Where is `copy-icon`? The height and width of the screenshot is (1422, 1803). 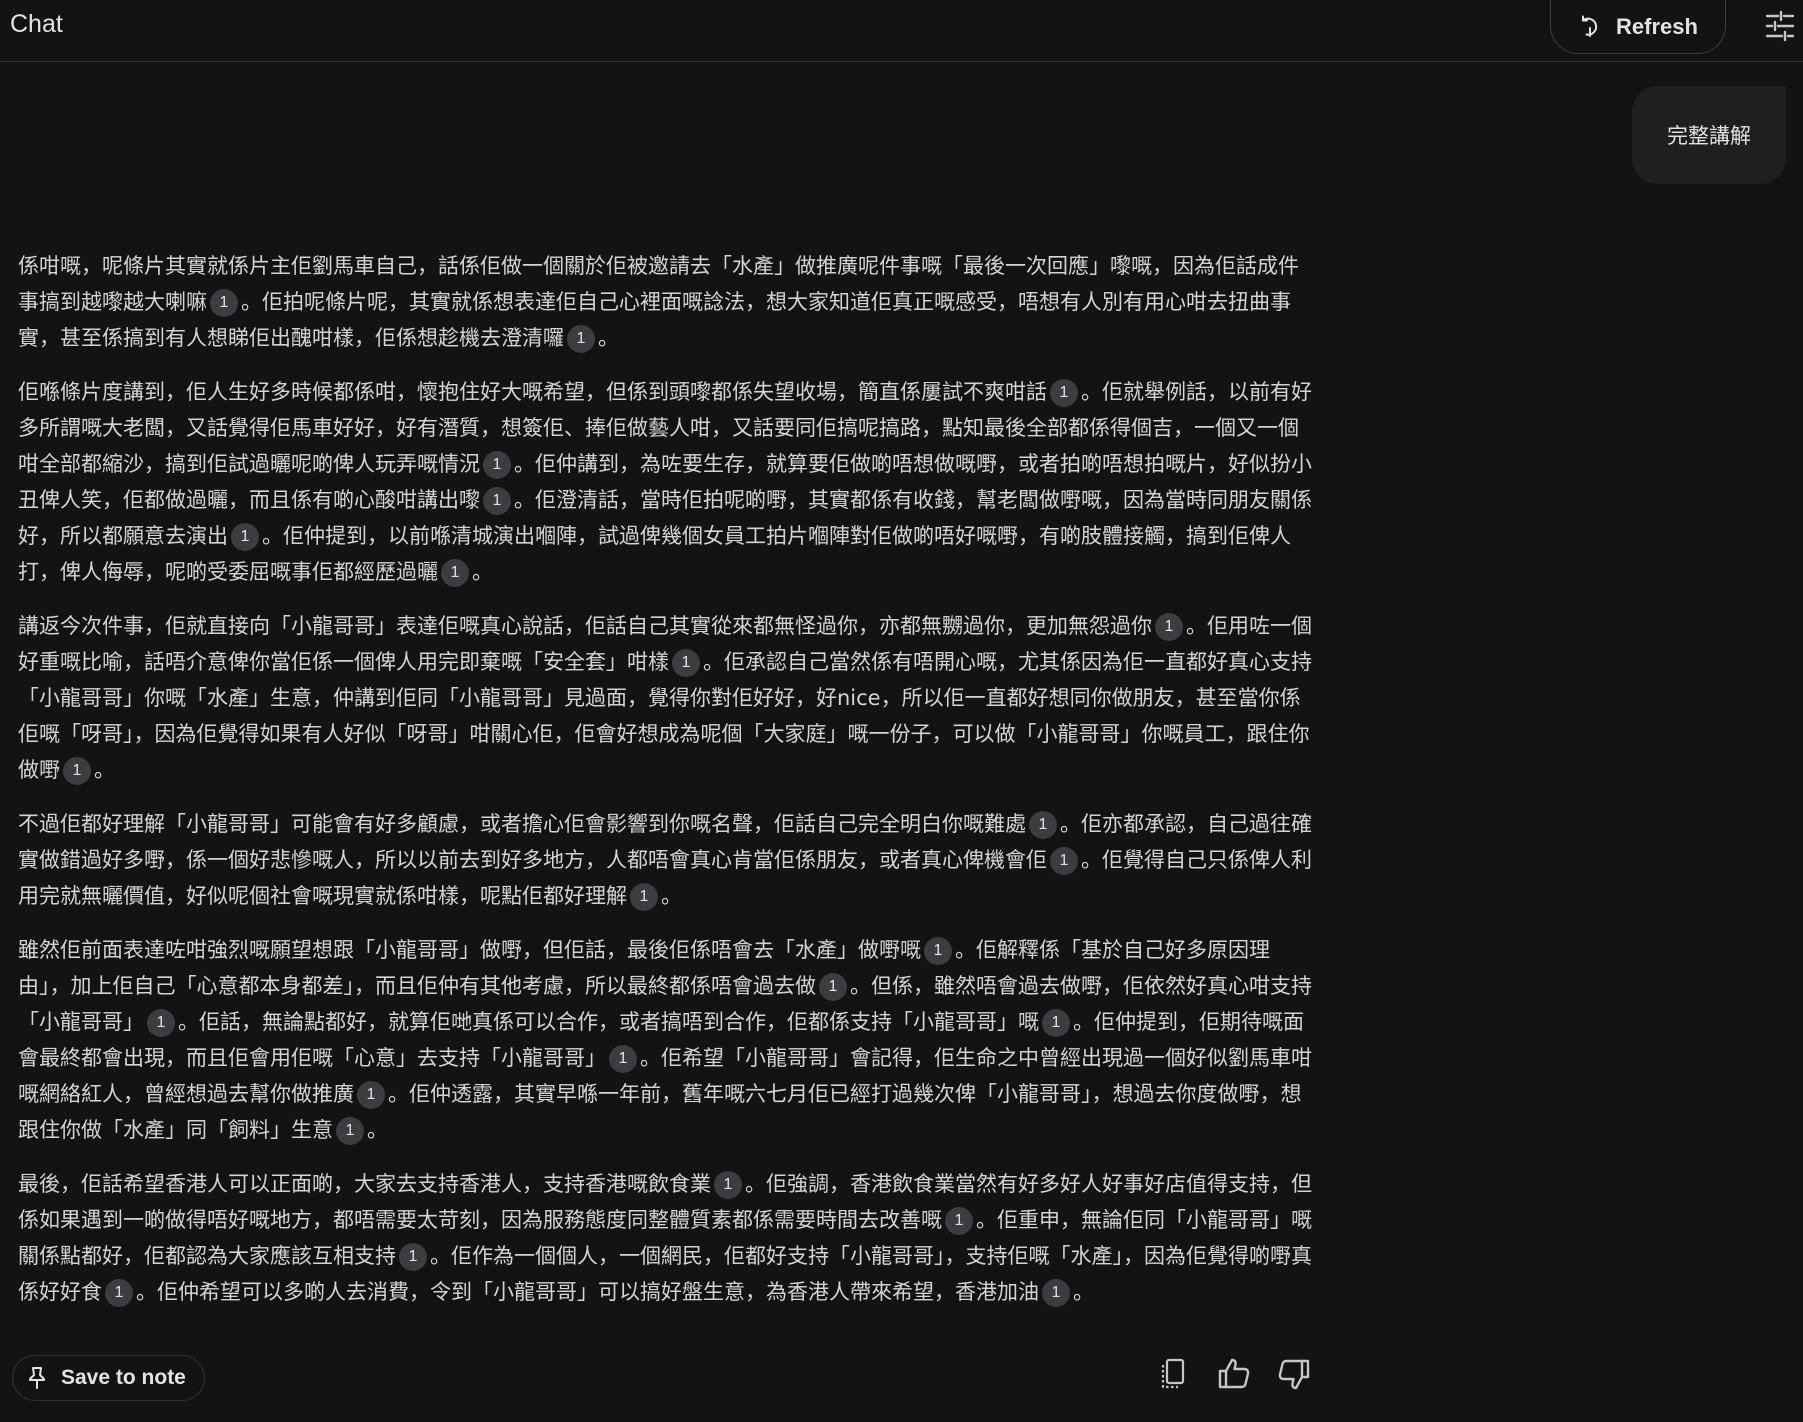 copy-icon is located at coordinates (1174, 1374).